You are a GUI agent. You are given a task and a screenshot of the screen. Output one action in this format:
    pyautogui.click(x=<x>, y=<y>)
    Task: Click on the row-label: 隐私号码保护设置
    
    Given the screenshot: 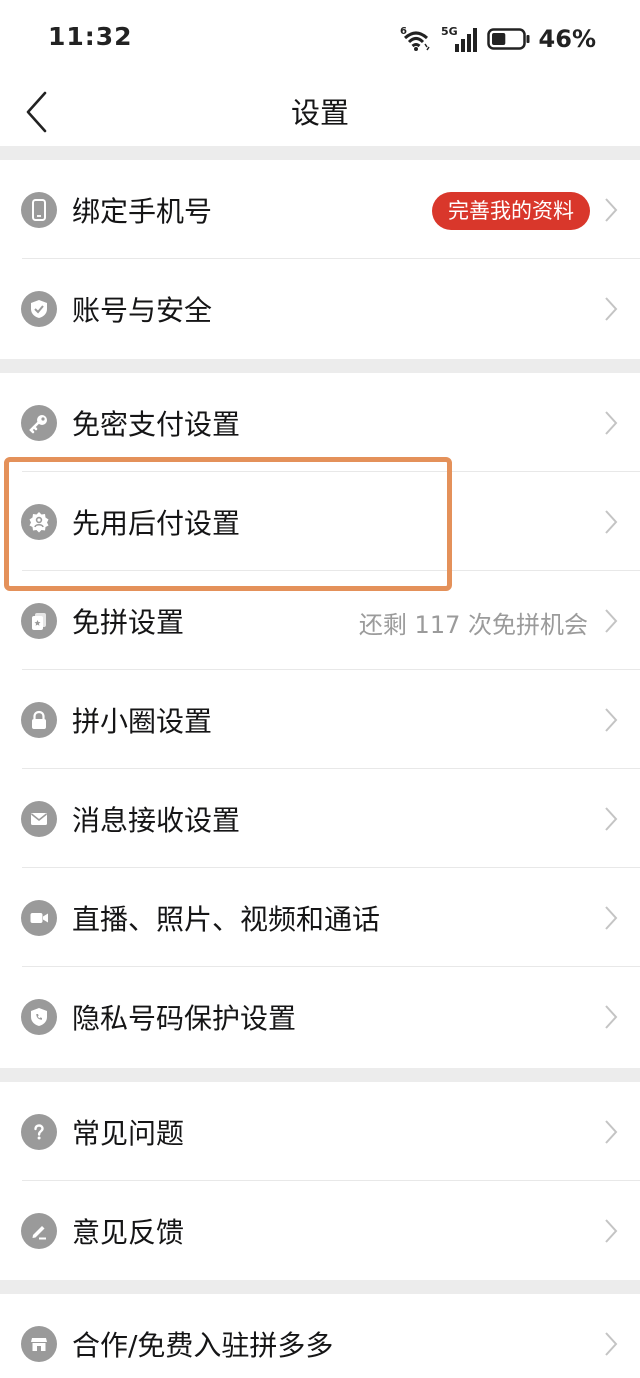 What is the action you would take?
    pyautogui.click(x=184, y=1018)
    